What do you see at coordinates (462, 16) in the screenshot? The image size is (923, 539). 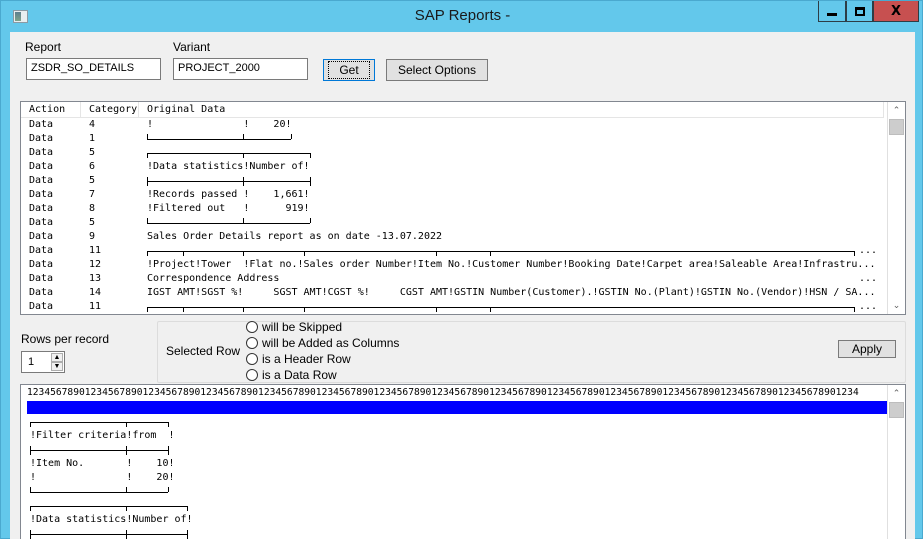 I see `title-bar: SAP Reports - X` at bounding box center [462, 16].